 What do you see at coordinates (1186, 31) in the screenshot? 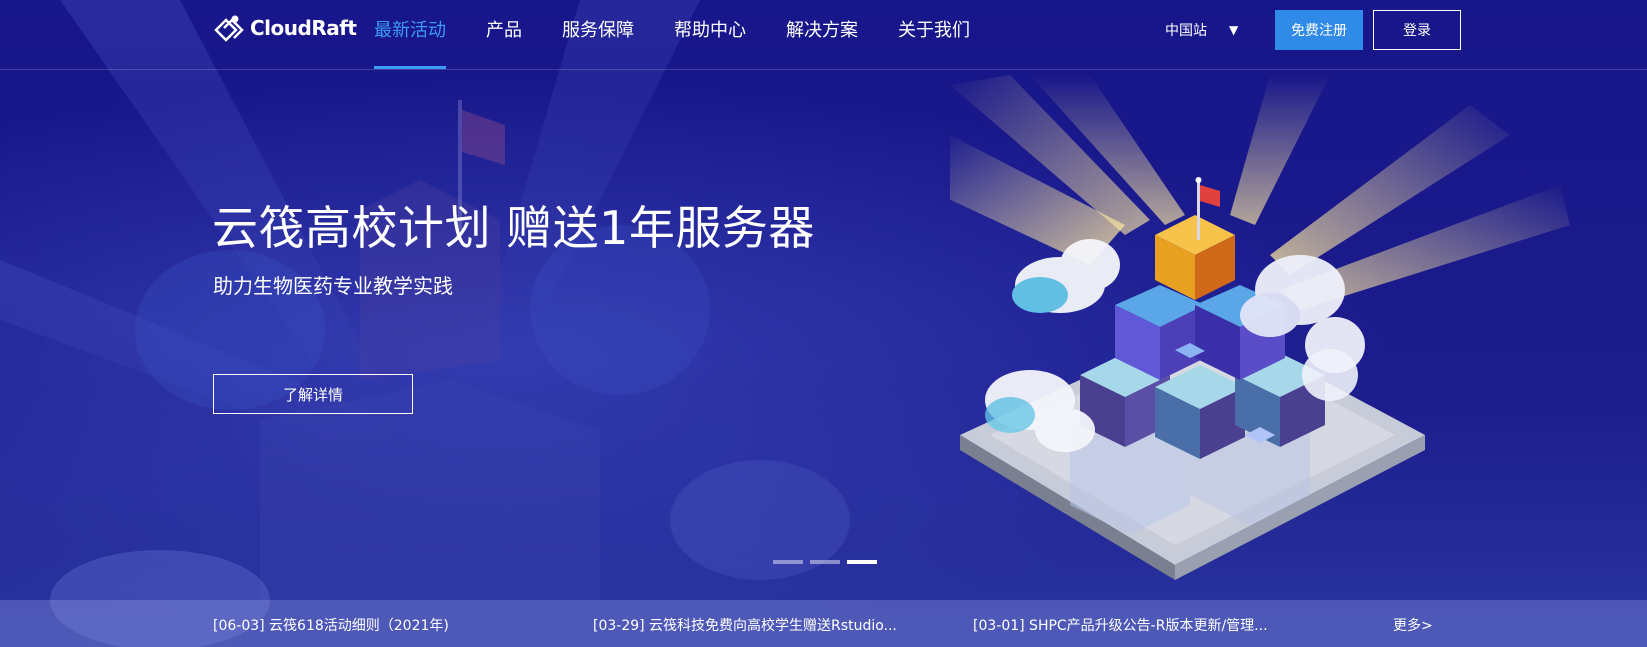
I see `region-label: 中国站` at bounding box center [1186, 31].